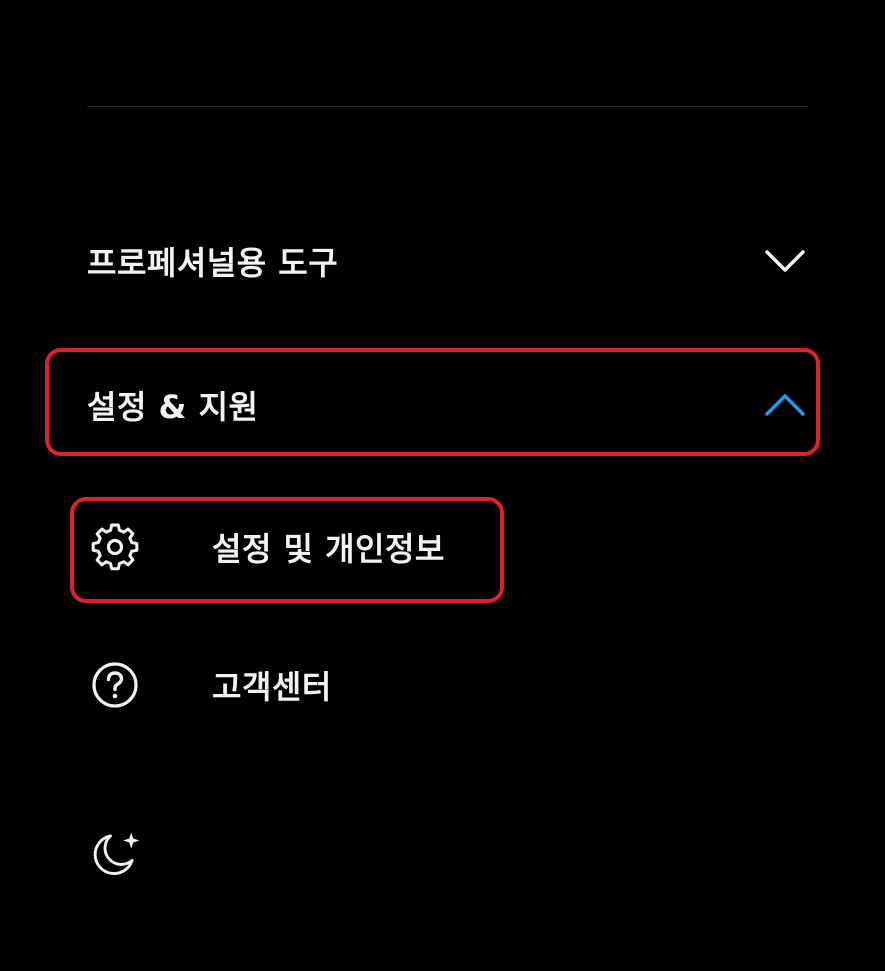 This screenshot has height=971, width=885. Describe the element at coordinates (447, 261) in the screenshot. I see `section-professional-tools: 프로페셔널용 도구` at that location.